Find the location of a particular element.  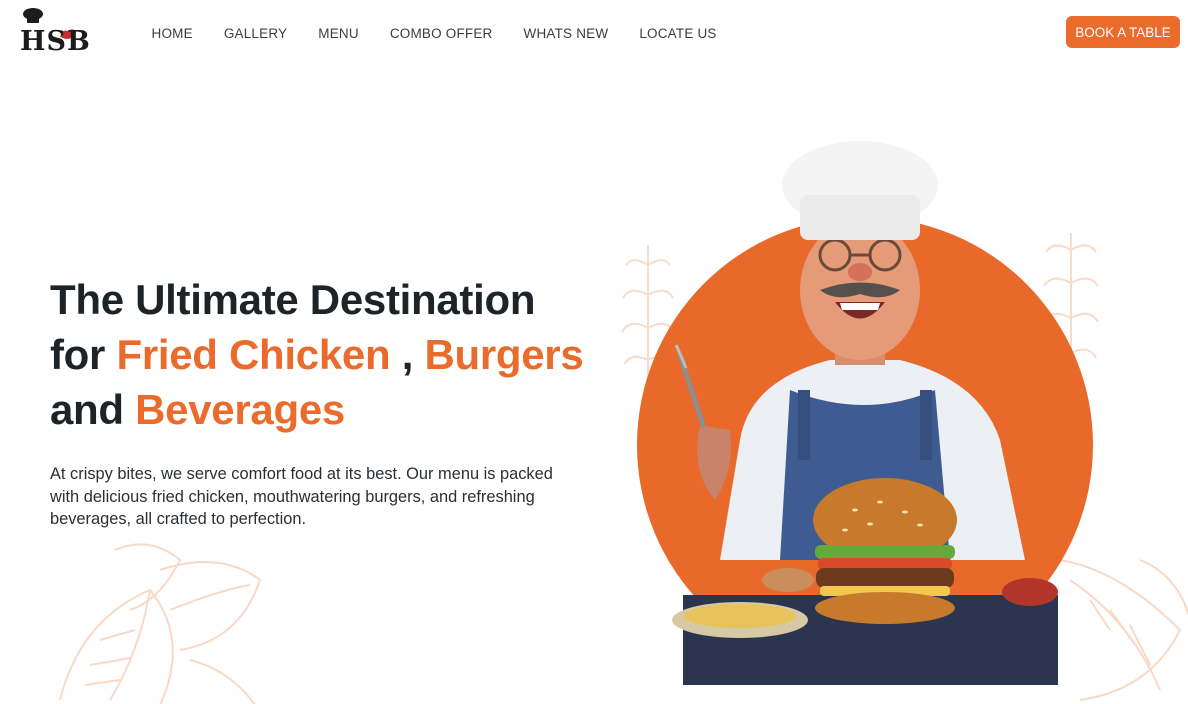

hero-title-for: for is located at coordinates (78, 354).